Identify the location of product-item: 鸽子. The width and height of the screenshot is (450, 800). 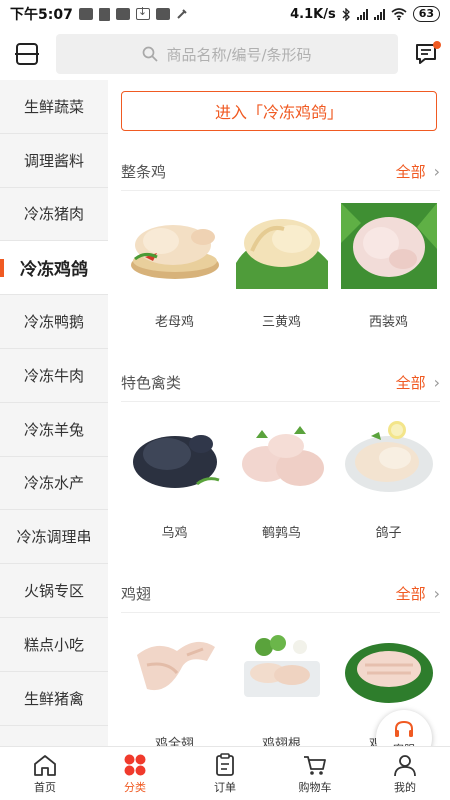
(388, 477).